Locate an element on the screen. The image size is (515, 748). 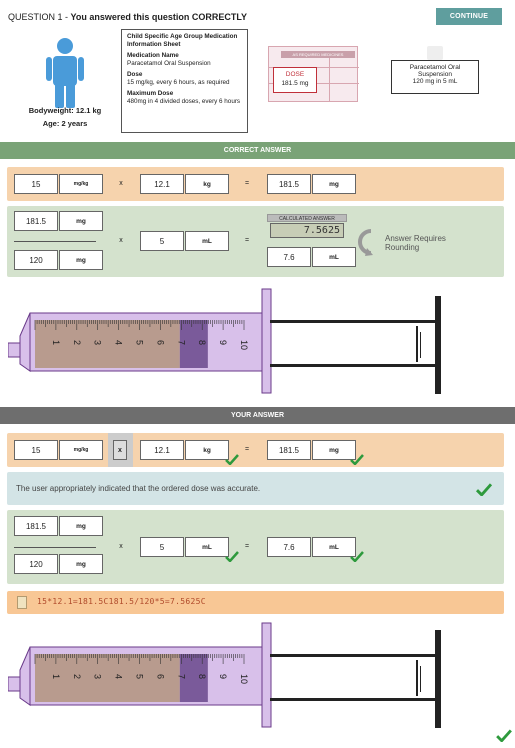
rounding-arrow-icon is located at coordinates (365, 242).